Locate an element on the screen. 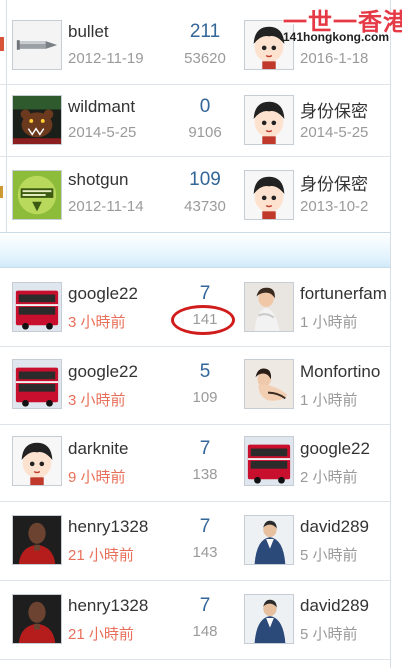  thread-post-time: 9 小時前 is located at coordinates (97, 477).